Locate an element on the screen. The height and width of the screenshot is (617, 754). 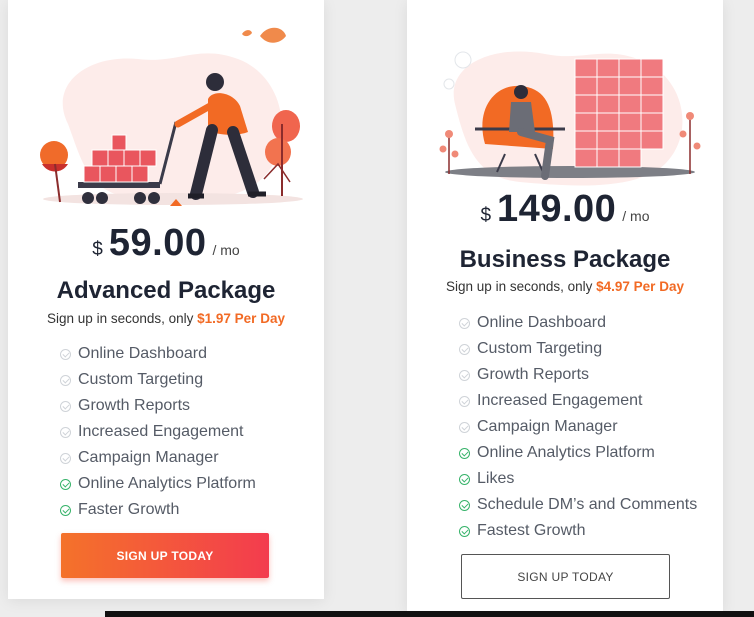
package-subline: Sign up in seconds, only $1.97 Per Day is located at coordinates (166, 318).